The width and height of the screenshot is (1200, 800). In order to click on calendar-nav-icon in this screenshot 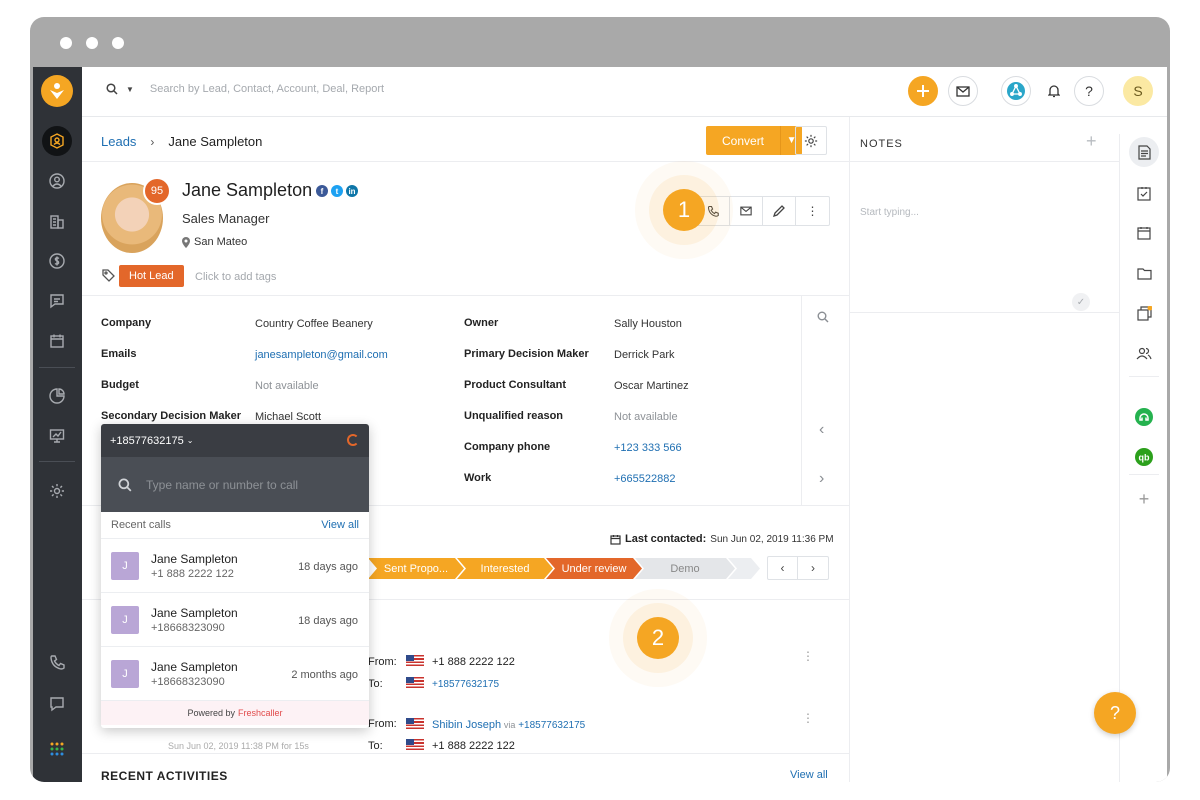, I will do `click(57, 341)`.